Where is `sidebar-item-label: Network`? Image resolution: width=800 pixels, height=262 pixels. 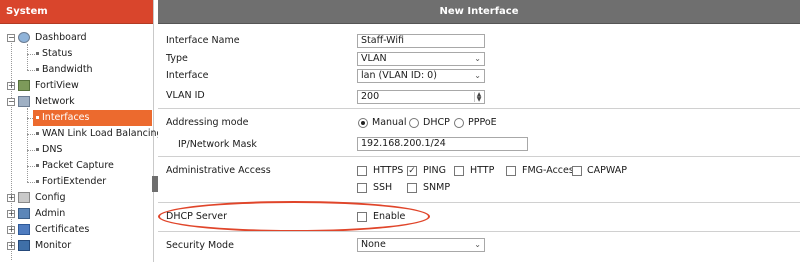 sidebar-item-label: Network is located at coordinates (55, 101).